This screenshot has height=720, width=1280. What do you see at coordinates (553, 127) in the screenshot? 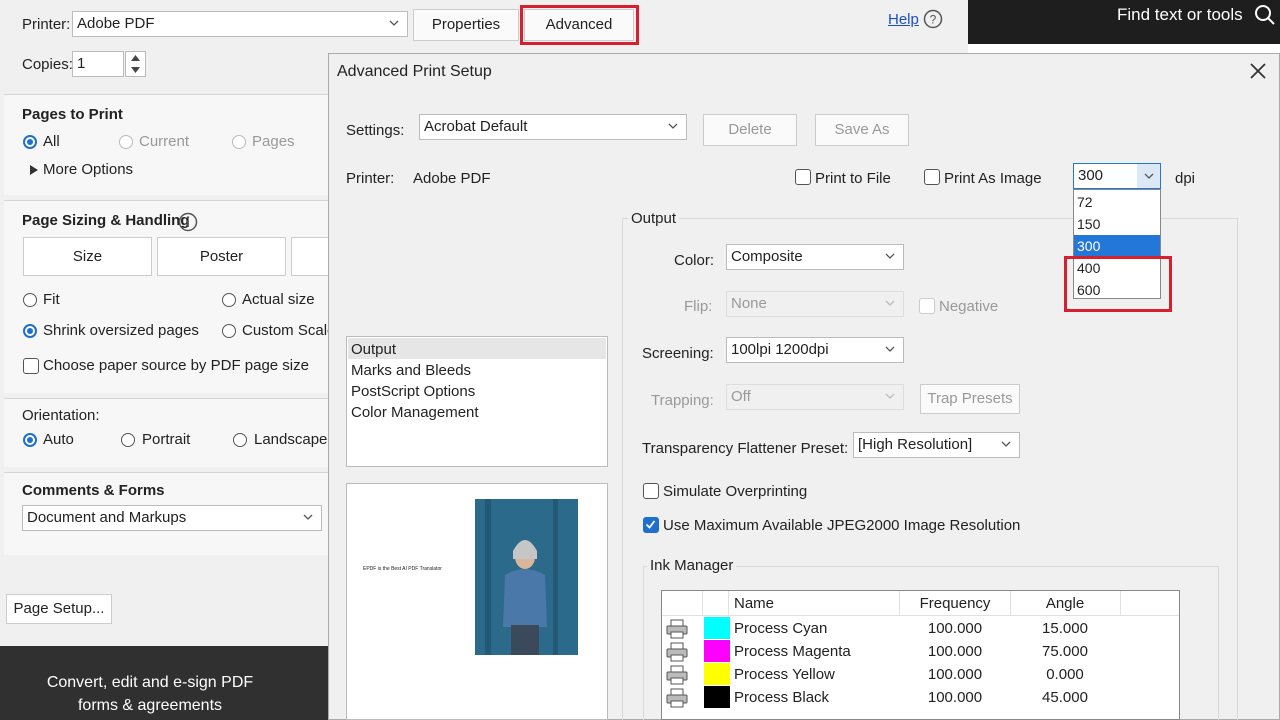
I see `settings-select: Acrobat Default` at bounding box center [553, 127].